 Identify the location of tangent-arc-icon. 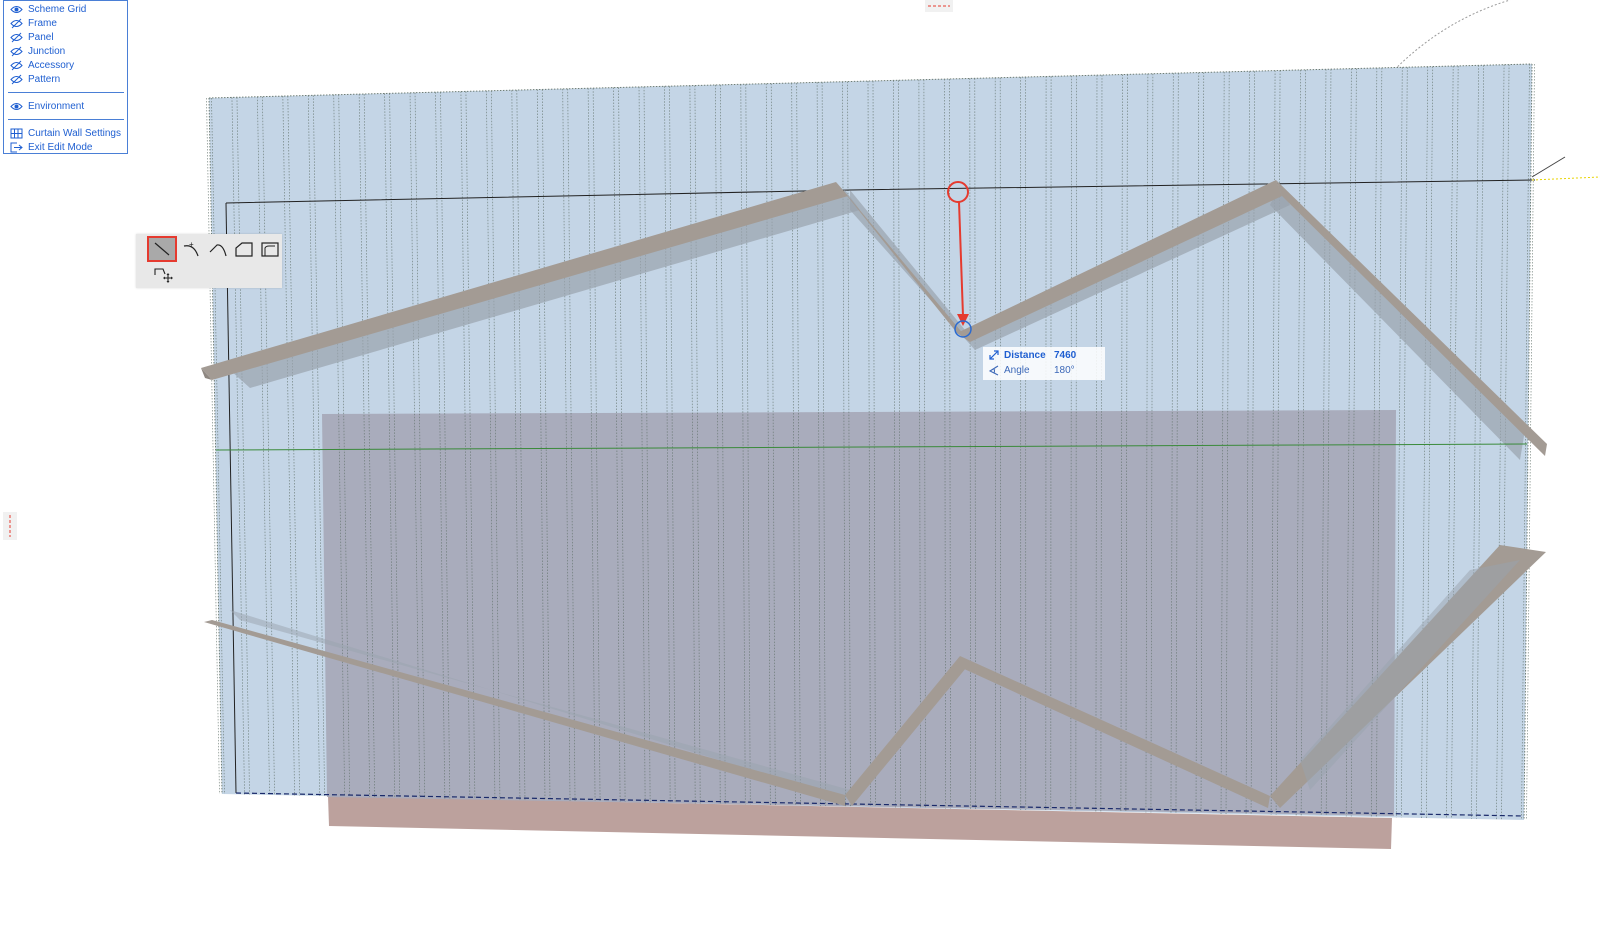
(218, 250).